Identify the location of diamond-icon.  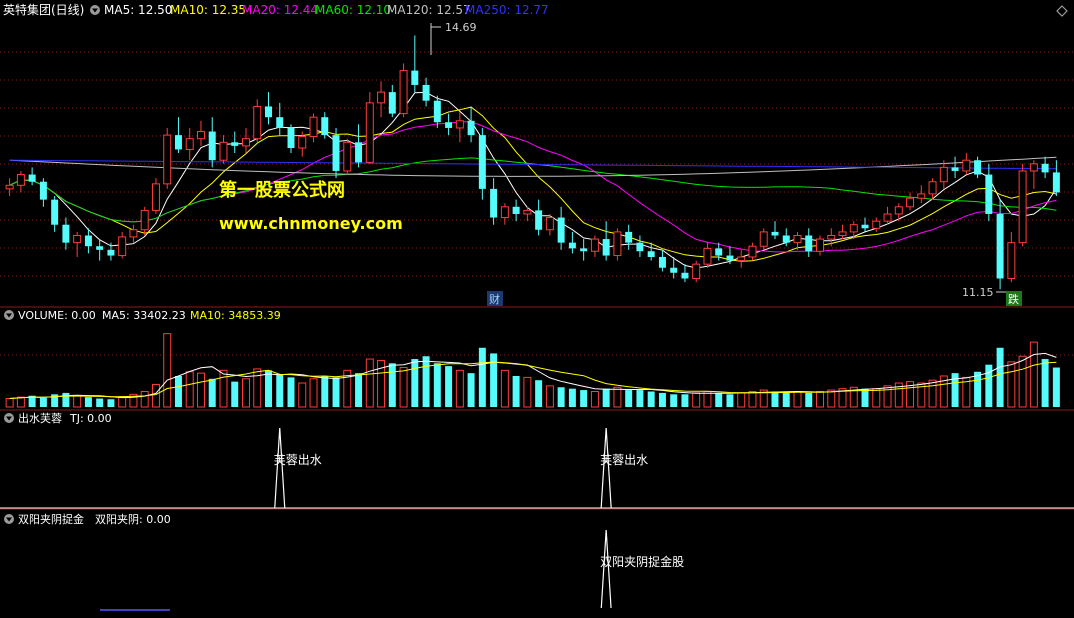
(1062, 11).